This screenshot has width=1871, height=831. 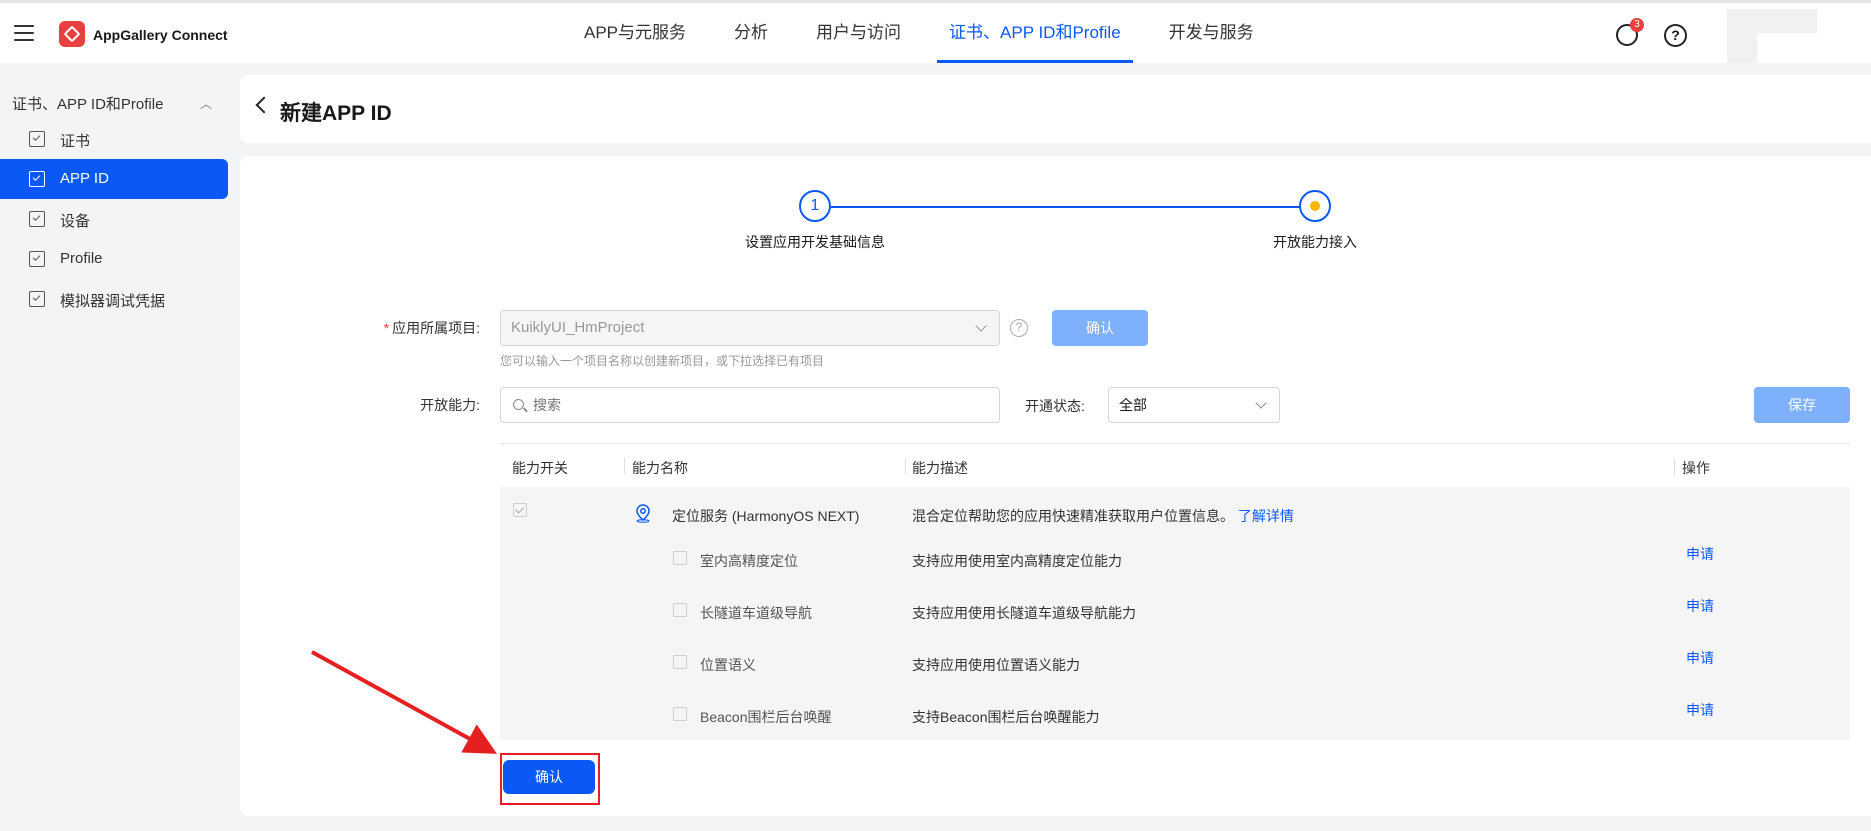 I want to click on main-nav: APP与元服务 分析 用户与访问 证书、APP ID和Profile 开发与服务, so click(x=919, y=33).